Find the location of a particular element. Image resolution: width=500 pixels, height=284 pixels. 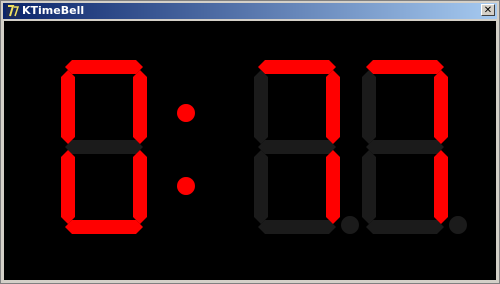

ktimebell-app-icon is located at coordinates (13, 11).